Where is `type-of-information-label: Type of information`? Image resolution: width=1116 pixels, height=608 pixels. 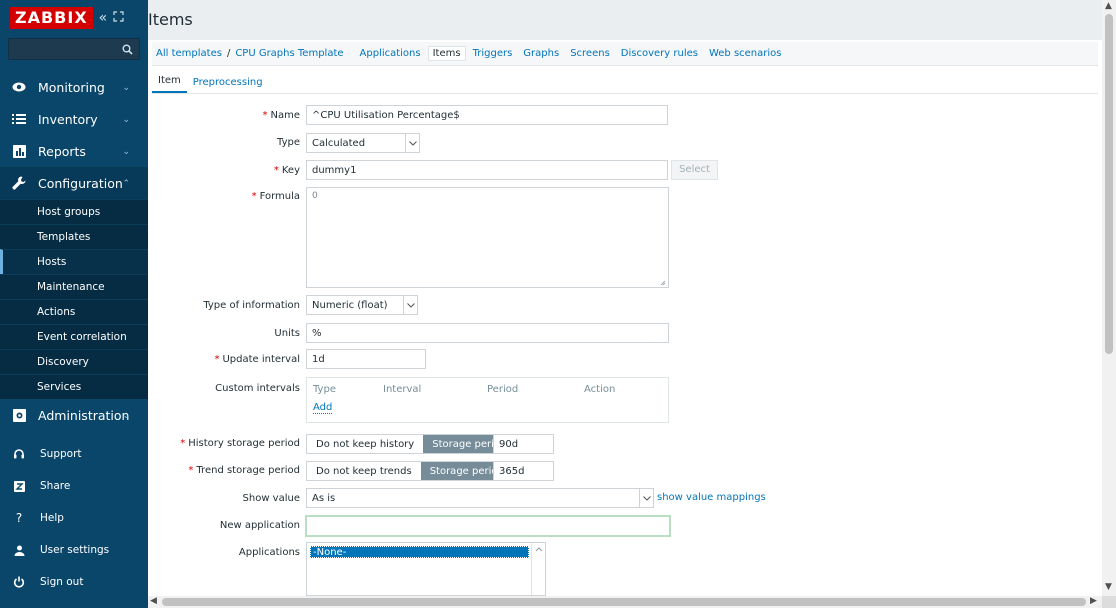
type-of-information-label: Type of information is located at coordinates (251, 305).